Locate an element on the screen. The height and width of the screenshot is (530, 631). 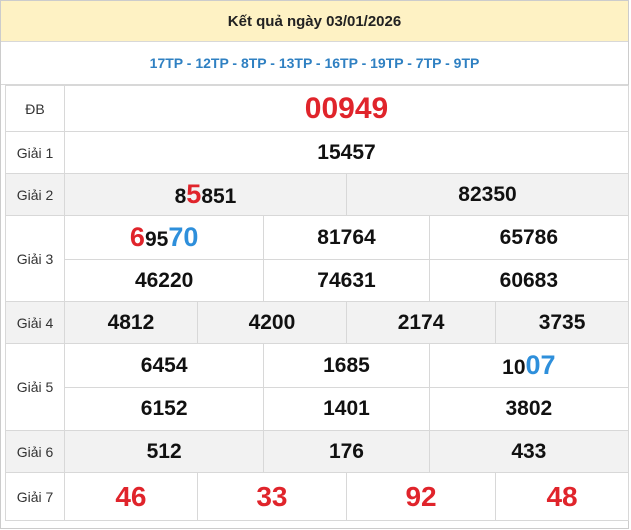
g3-number-2: 81764 is located at coordinates (346, 237).